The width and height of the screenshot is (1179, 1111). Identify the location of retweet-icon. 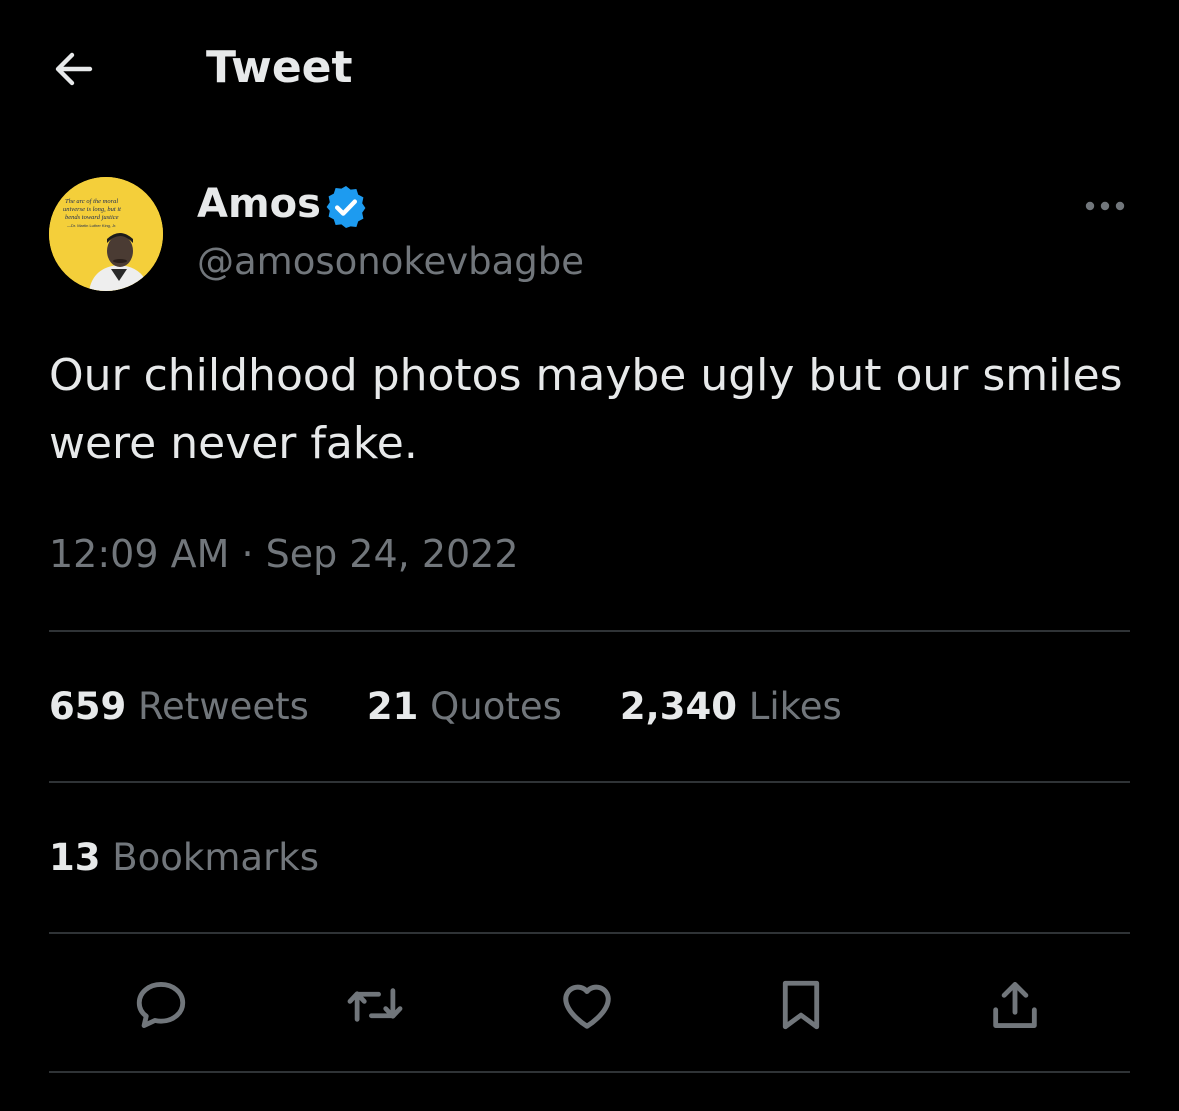
(375, 1005).